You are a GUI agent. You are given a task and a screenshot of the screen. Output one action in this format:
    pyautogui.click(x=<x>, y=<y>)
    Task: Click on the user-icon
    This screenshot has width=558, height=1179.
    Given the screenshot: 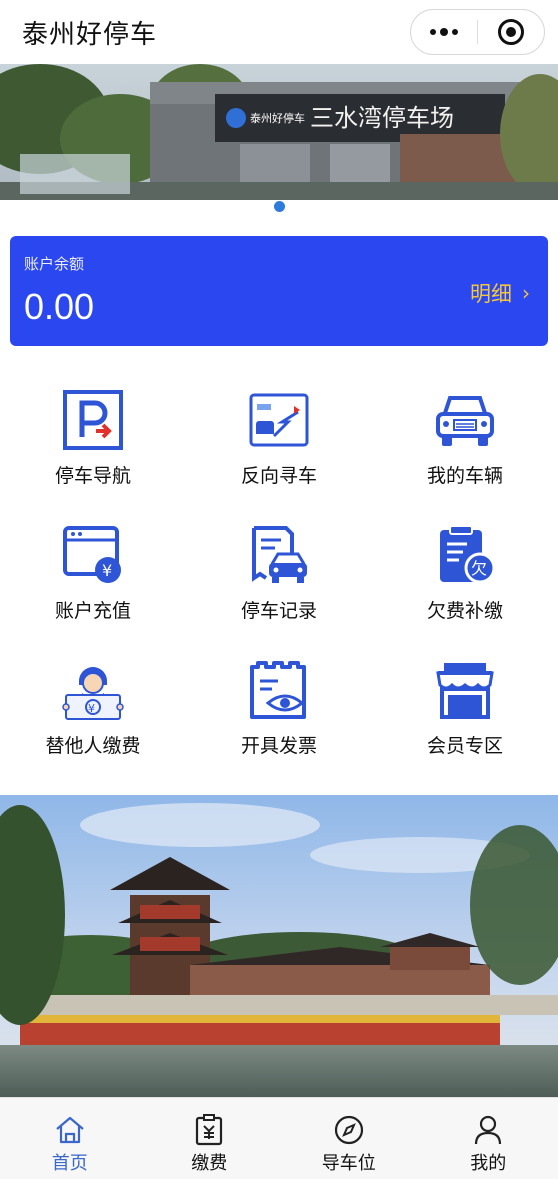 What is the action you would take?
    pyautogui.click(x=488, y=1130)
    